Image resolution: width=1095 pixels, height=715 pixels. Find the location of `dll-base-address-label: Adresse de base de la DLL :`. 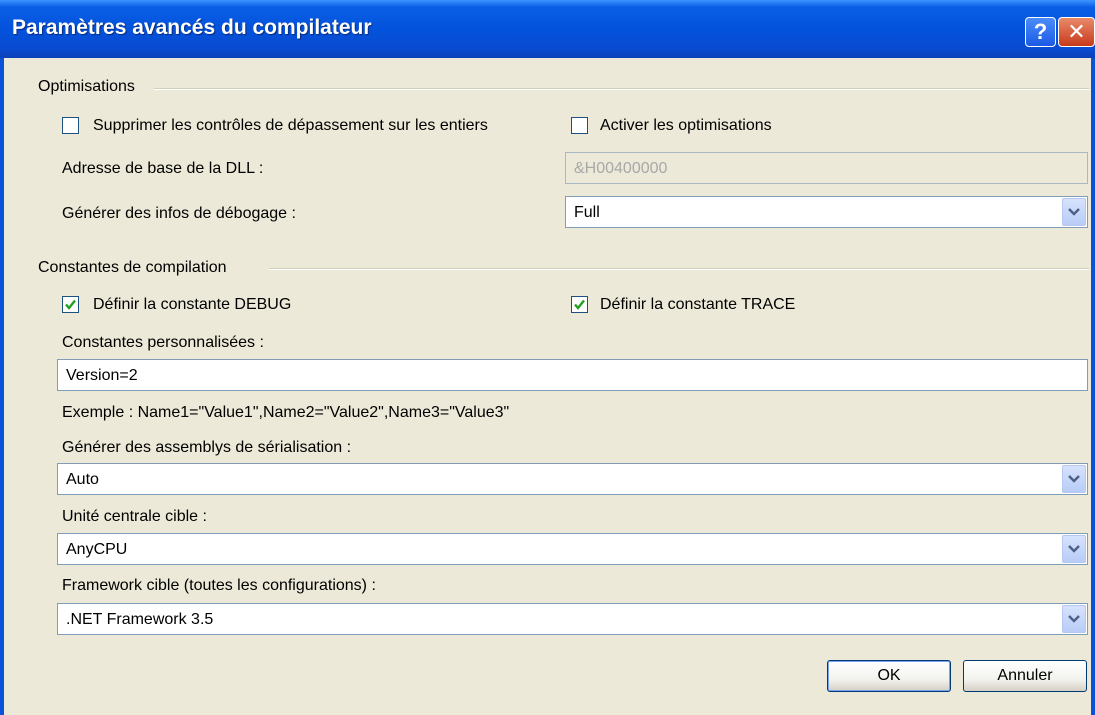

dll-base-address-label: Adresse de base de la DLL : is located at coordinates (163, 168).